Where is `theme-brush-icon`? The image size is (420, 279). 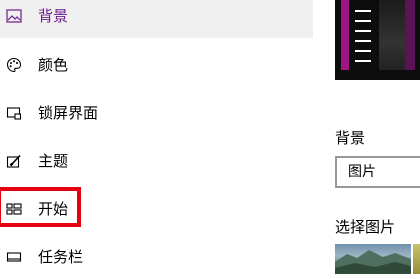
theme-brush-icon is located at coordinates (14, 161).